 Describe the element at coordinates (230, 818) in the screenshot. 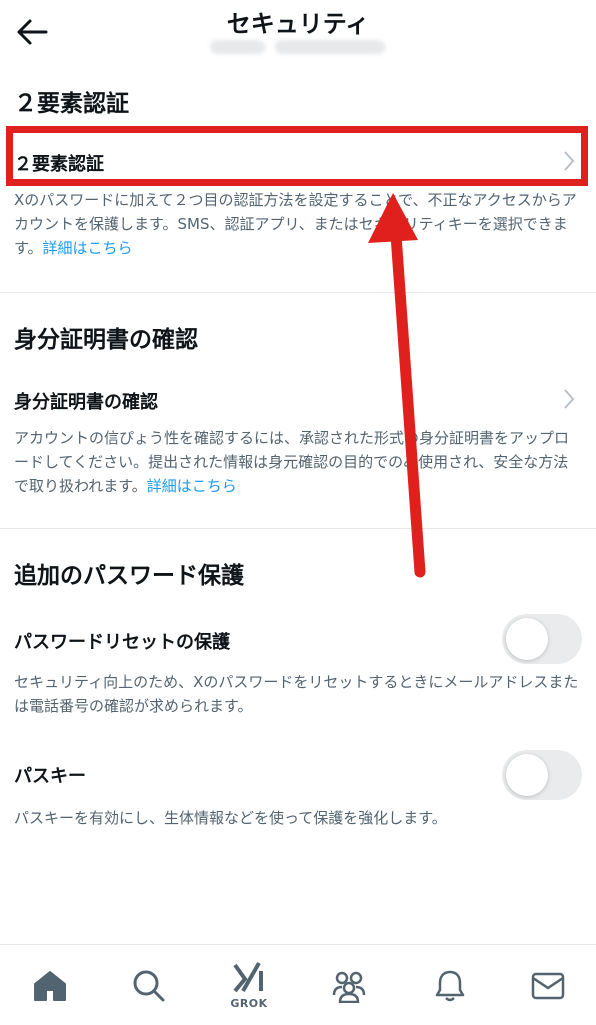

I see `passkey-description: パスキーを有効にし、生体情報などを使って保護を強化します。` at that location.